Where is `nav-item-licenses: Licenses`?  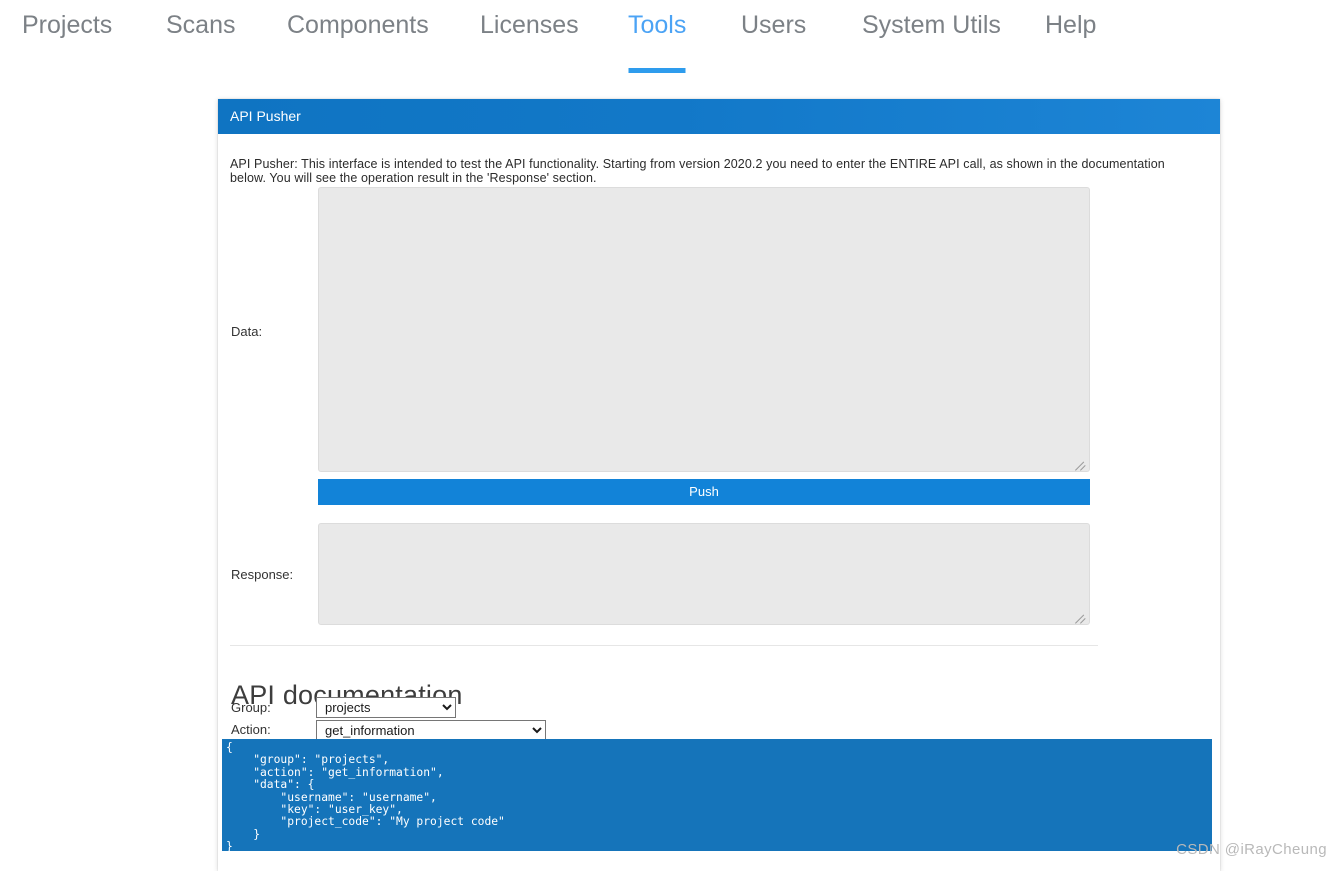 nav-item-licenses: Licenses is located at coordinates (529, 19).